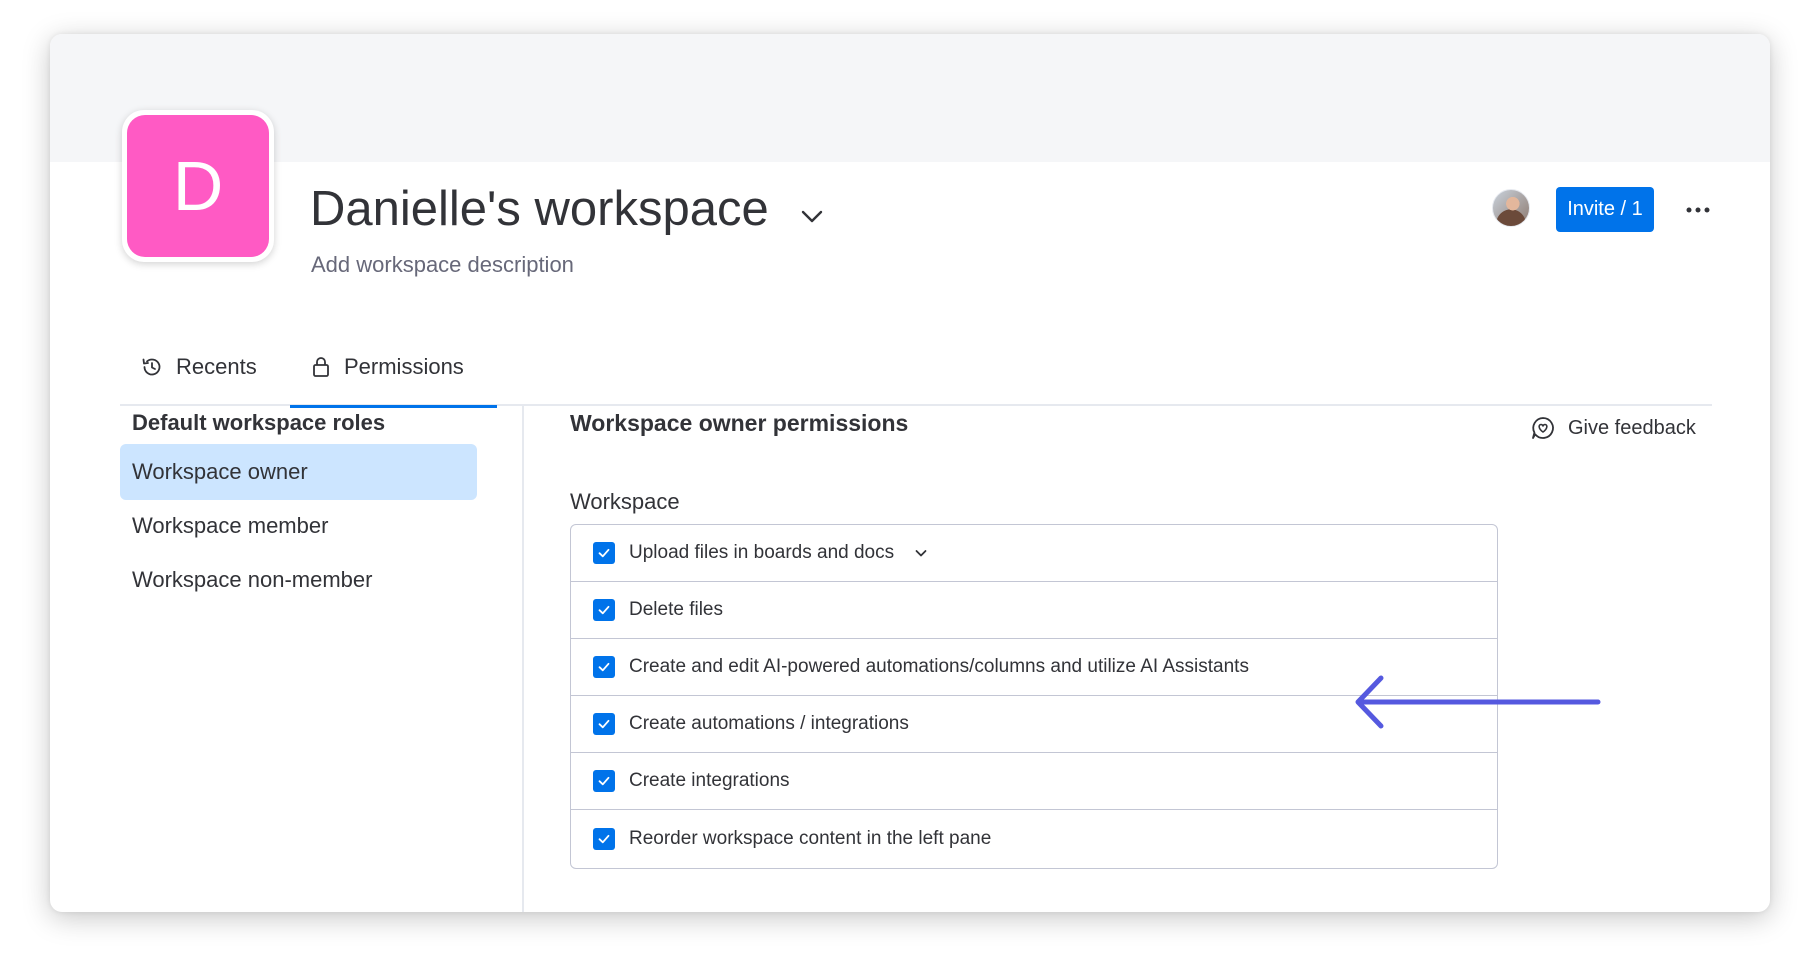 The width and height of the screenshot is (1820, 977). Describe the element at coordinates (539, 209) in the screenshot. I see `workspace-title: Danielle's workspace` at that location.